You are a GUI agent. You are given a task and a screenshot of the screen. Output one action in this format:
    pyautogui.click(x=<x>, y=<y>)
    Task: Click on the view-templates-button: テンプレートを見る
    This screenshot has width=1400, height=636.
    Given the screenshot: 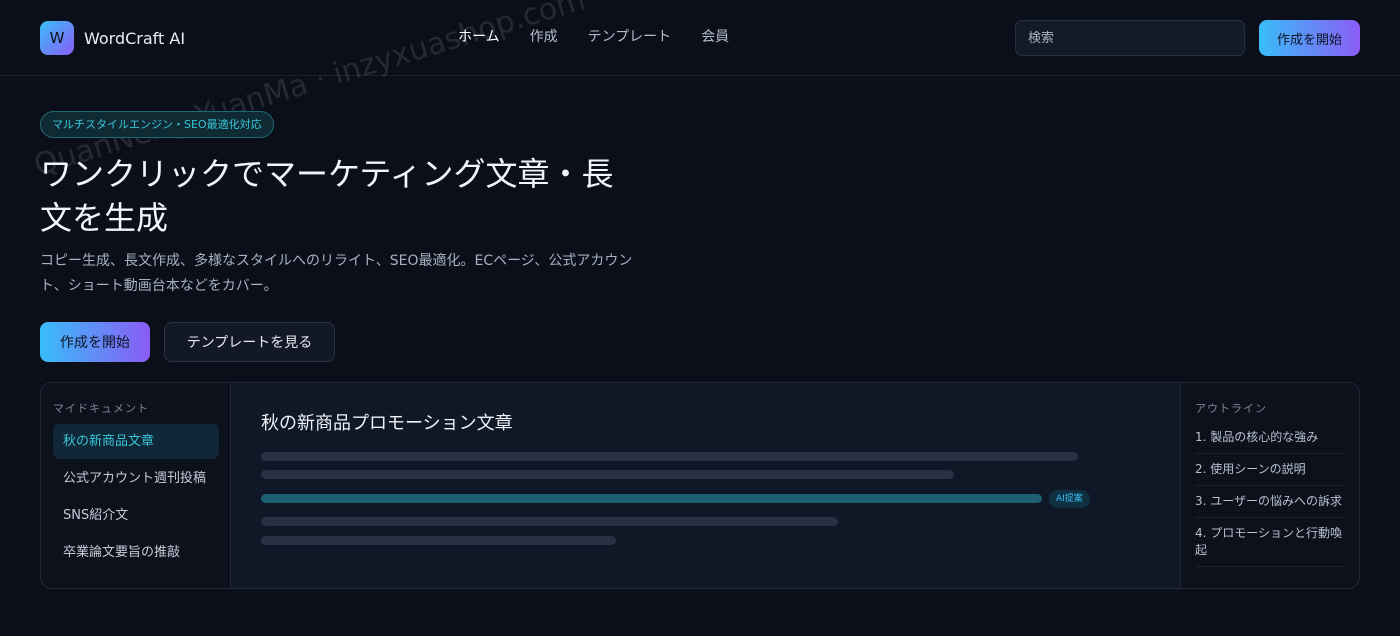 What is the action you would take?
    pyautogui.click(x=249, y=342)
    